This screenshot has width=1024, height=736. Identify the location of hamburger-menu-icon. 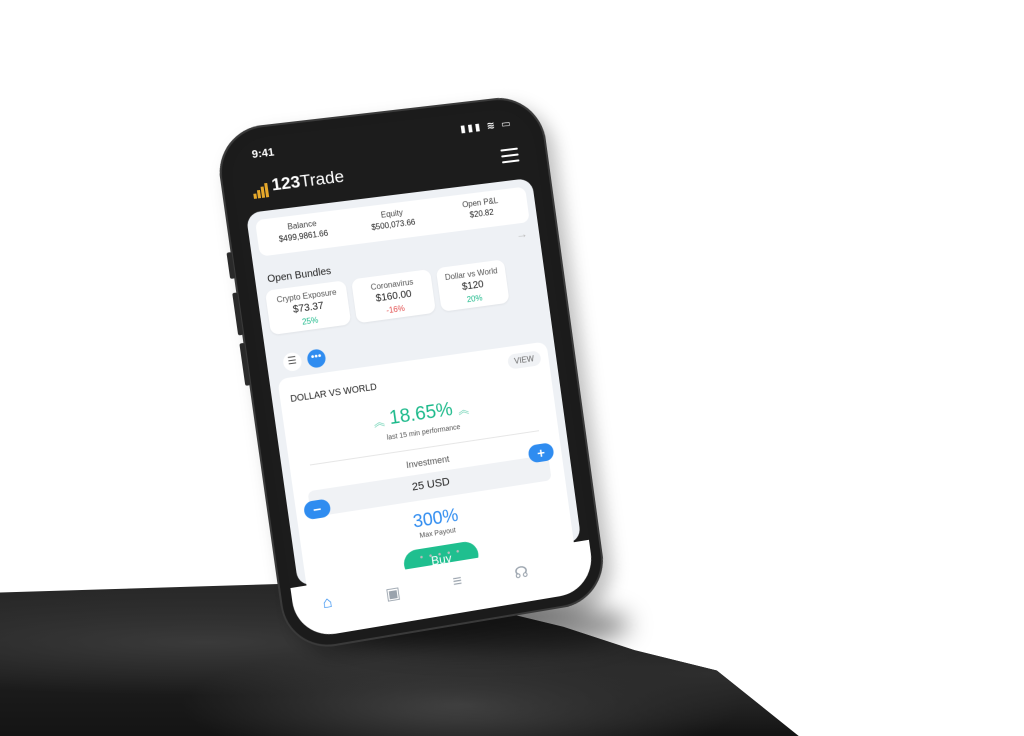
(510, 155).